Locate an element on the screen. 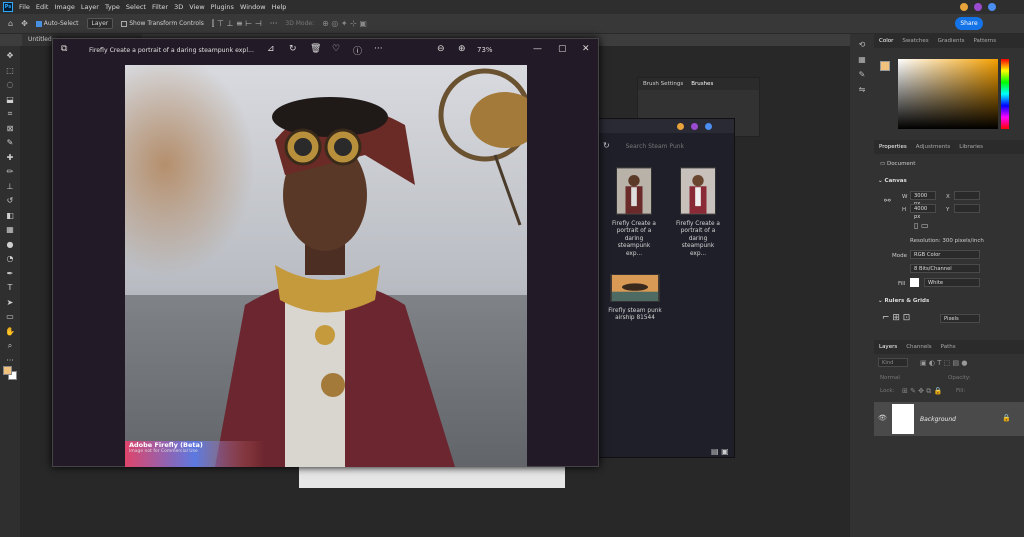 The width and height of the screenshot is (1024, 537). orientation-icons: ▯ ▭ is located at coordinates (921, 225).